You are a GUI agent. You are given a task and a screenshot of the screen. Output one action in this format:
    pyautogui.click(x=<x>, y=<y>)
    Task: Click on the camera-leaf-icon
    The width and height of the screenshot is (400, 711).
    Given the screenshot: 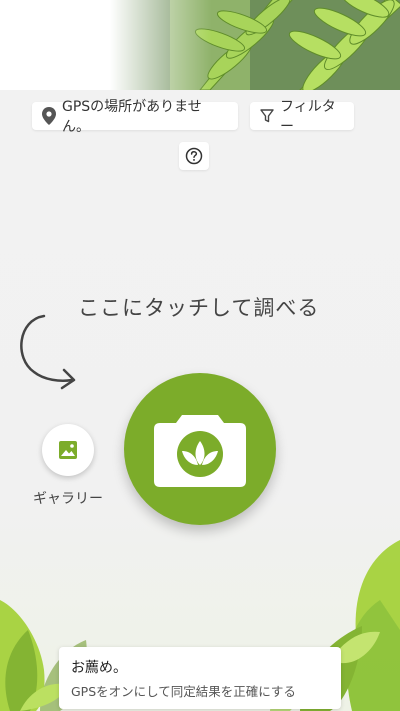 What is the action you would take?
    pyautogui.click(x=200, y=451)
    